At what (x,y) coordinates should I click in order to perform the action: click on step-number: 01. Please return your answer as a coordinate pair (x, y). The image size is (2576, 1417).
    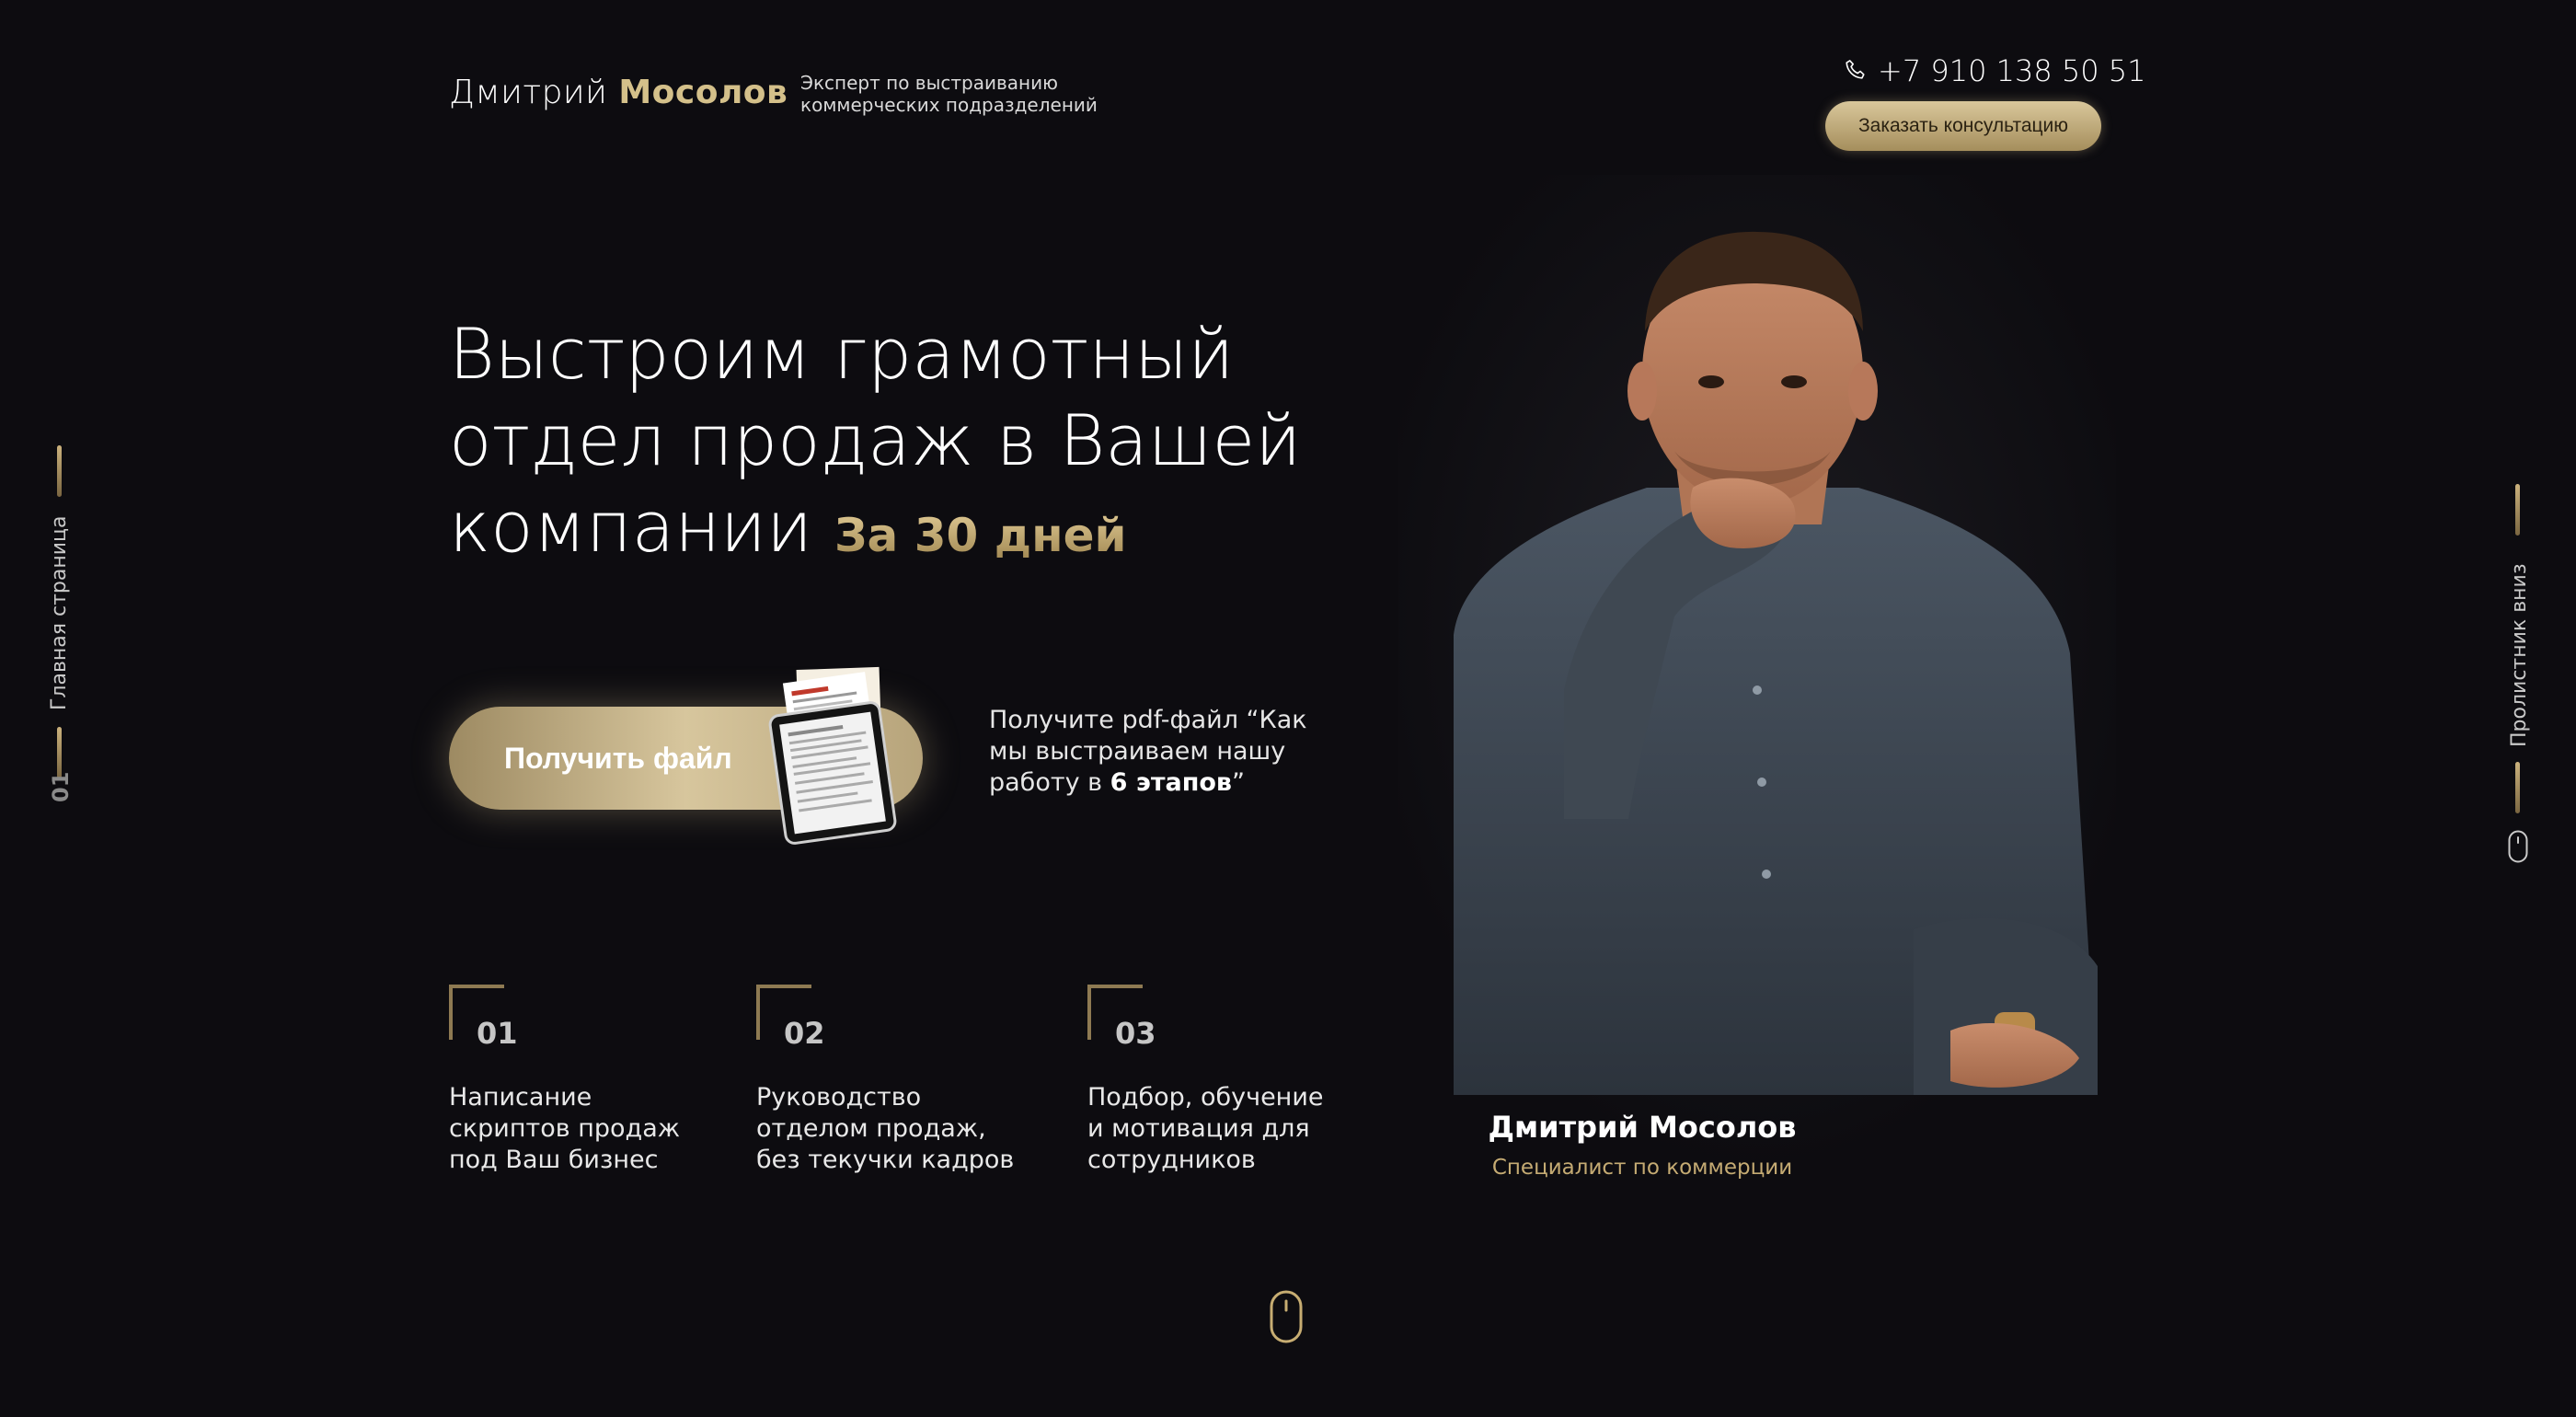
    Looking at the image, I should click on (497, 1033).